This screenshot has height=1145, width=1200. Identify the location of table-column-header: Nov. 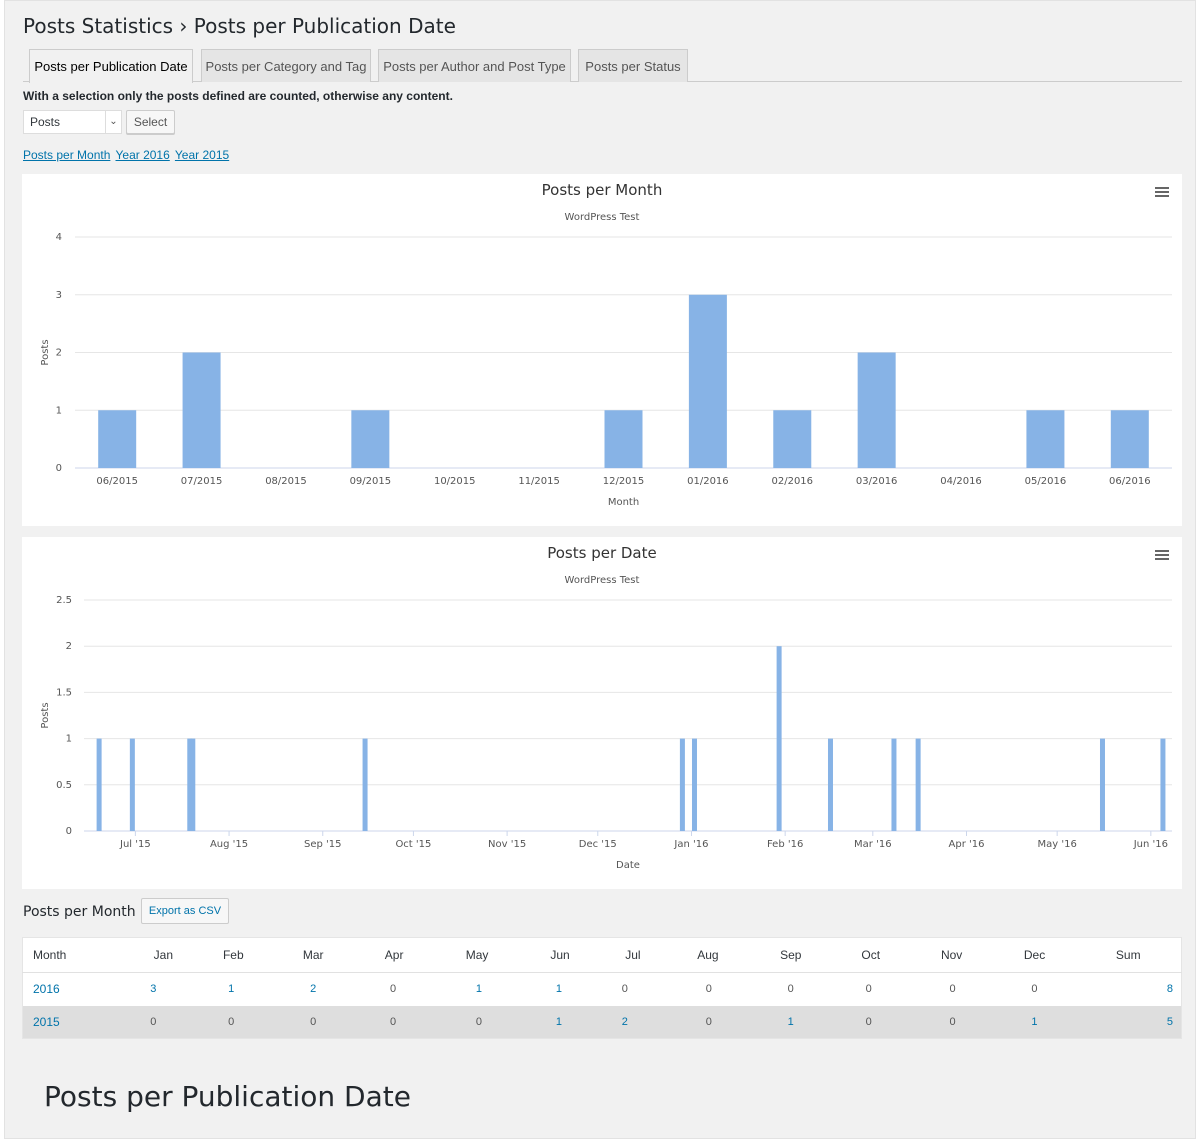
(951, 955).